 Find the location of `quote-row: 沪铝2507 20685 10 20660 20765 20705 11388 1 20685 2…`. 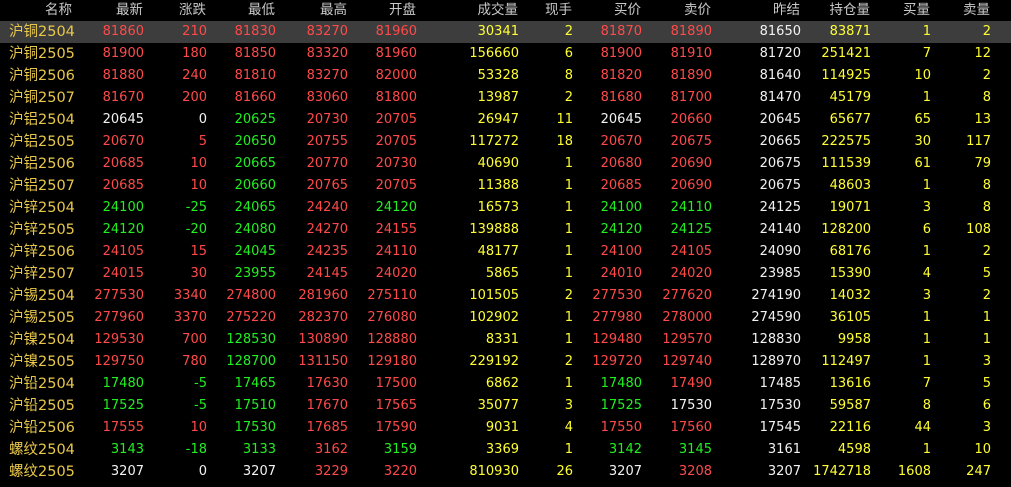

quote-row: 沪铝2507 20685 10 20660 20765 20705 11388 1 20685 2… is located at coordinates (505, 186).